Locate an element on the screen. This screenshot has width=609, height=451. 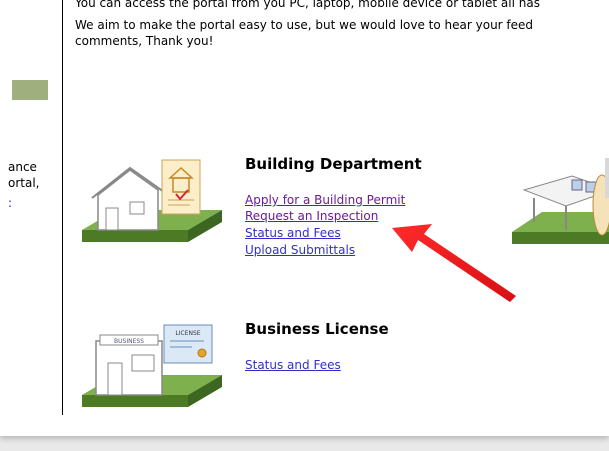
business-status-fees-link: Status and Fees is located at coordinates (293, 365).